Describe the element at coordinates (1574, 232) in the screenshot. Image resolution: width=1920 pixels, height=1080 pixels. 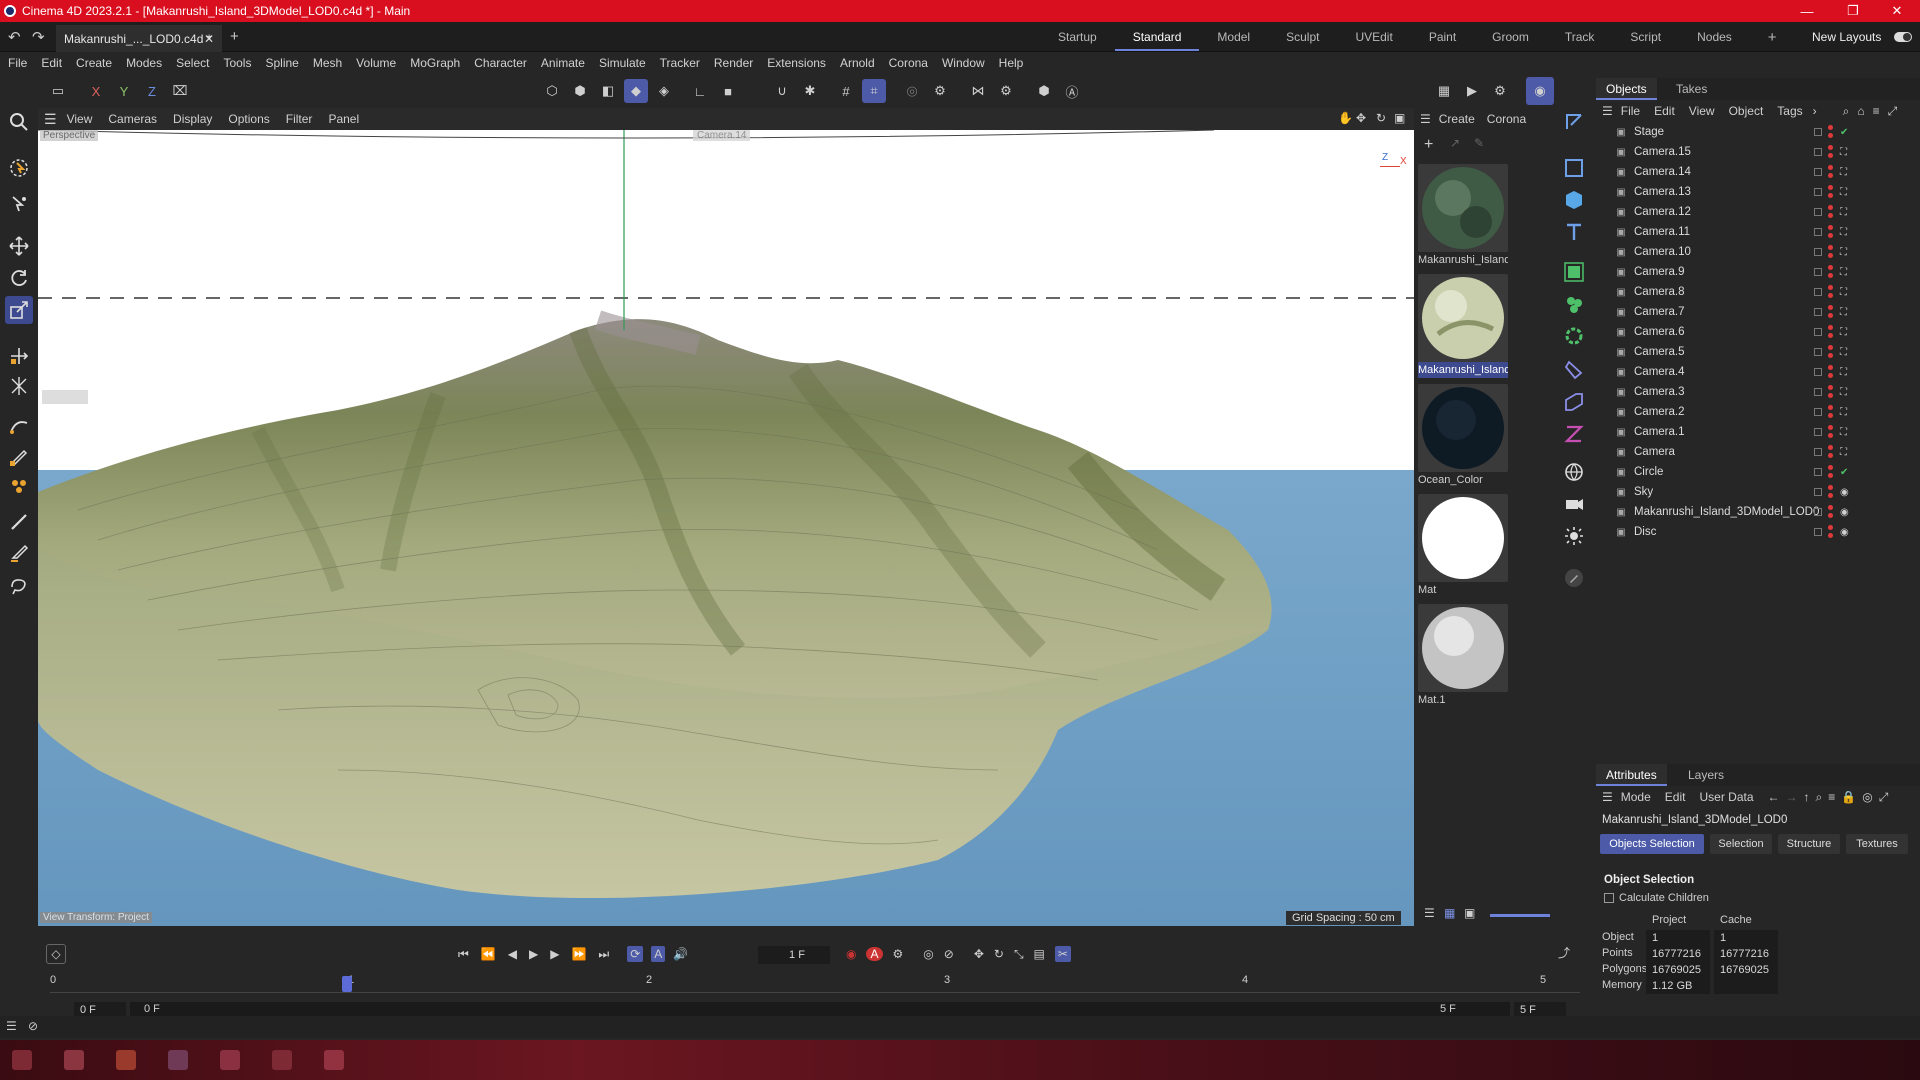
I see `text-object-icon` at that location.